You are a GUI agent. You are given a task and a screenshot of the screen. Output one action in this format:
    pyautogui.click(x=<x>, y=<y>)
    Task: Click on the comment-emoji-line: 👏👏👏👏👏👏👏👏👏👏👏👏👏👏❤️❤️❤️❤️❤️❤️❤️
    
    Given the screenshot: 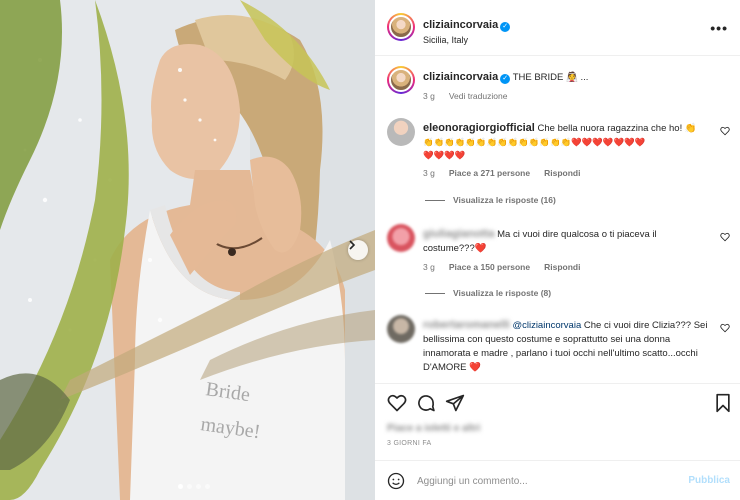 What is the action you would take?
    pyautogui.click(x=534, y=142)
    